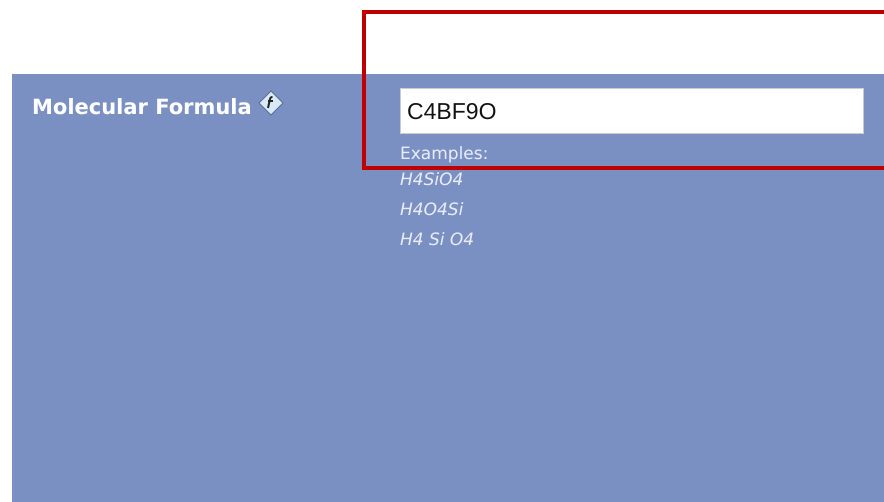  What do you see at coordinates (432, 180) in the screenshot?
I see `example-text: H4SiO4` at bounding box center [432, 180].